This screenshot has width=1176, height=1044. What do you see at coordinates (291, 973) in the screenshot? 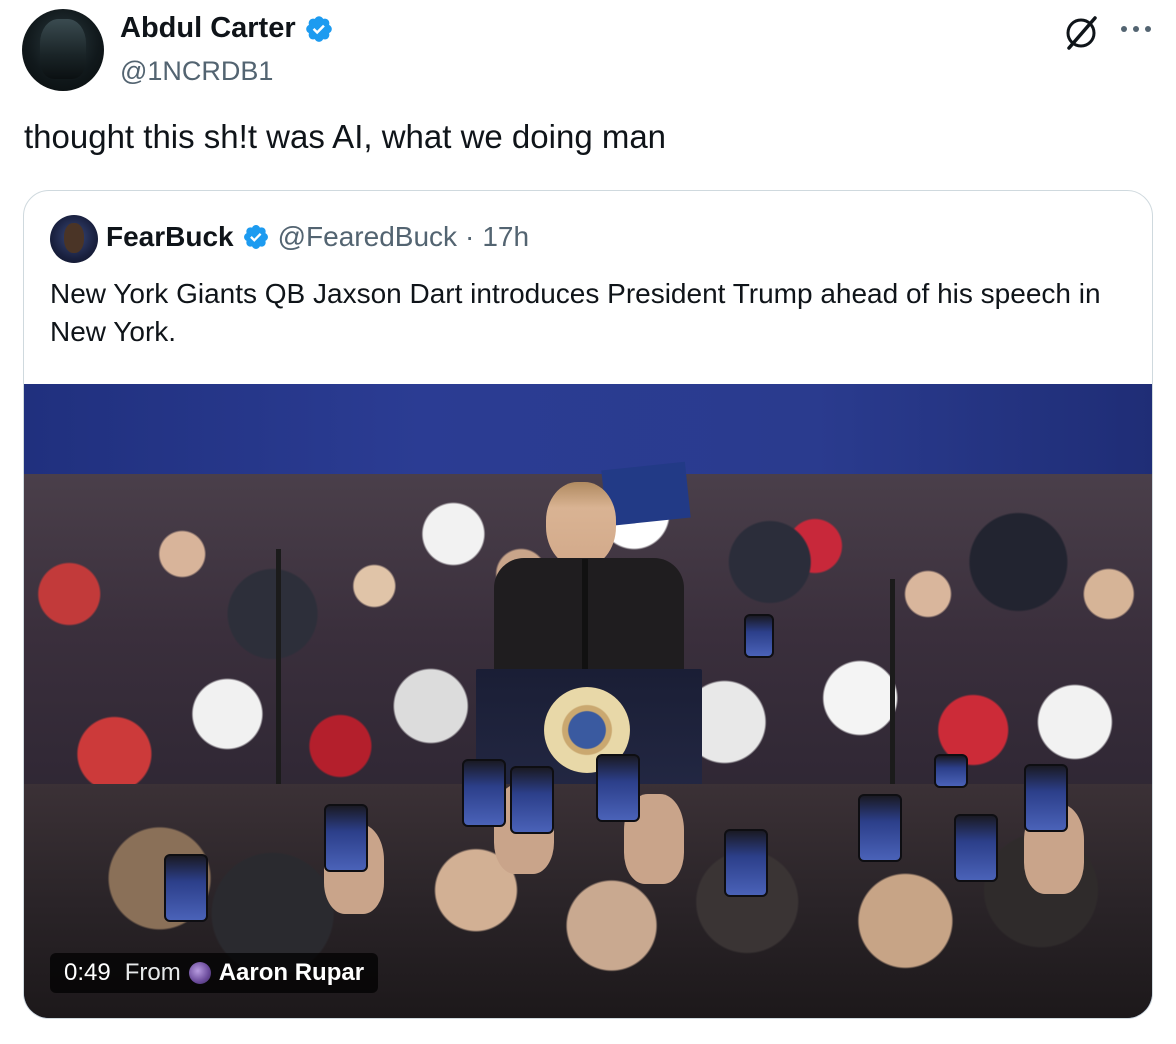
I see `video-source-name: Aaron Rupar` at bounding box center [291, 973].